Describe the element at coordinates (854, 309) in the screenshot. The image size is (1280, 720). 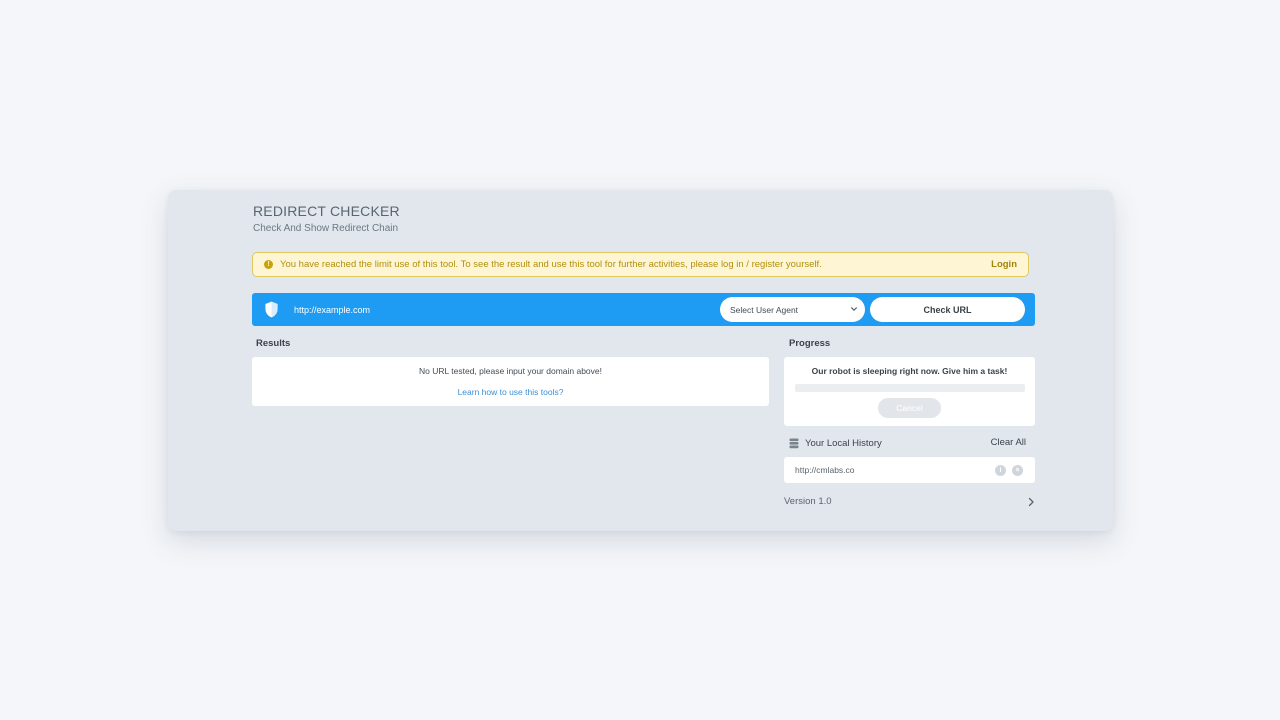
I see `chevron-down-icon` at that location.